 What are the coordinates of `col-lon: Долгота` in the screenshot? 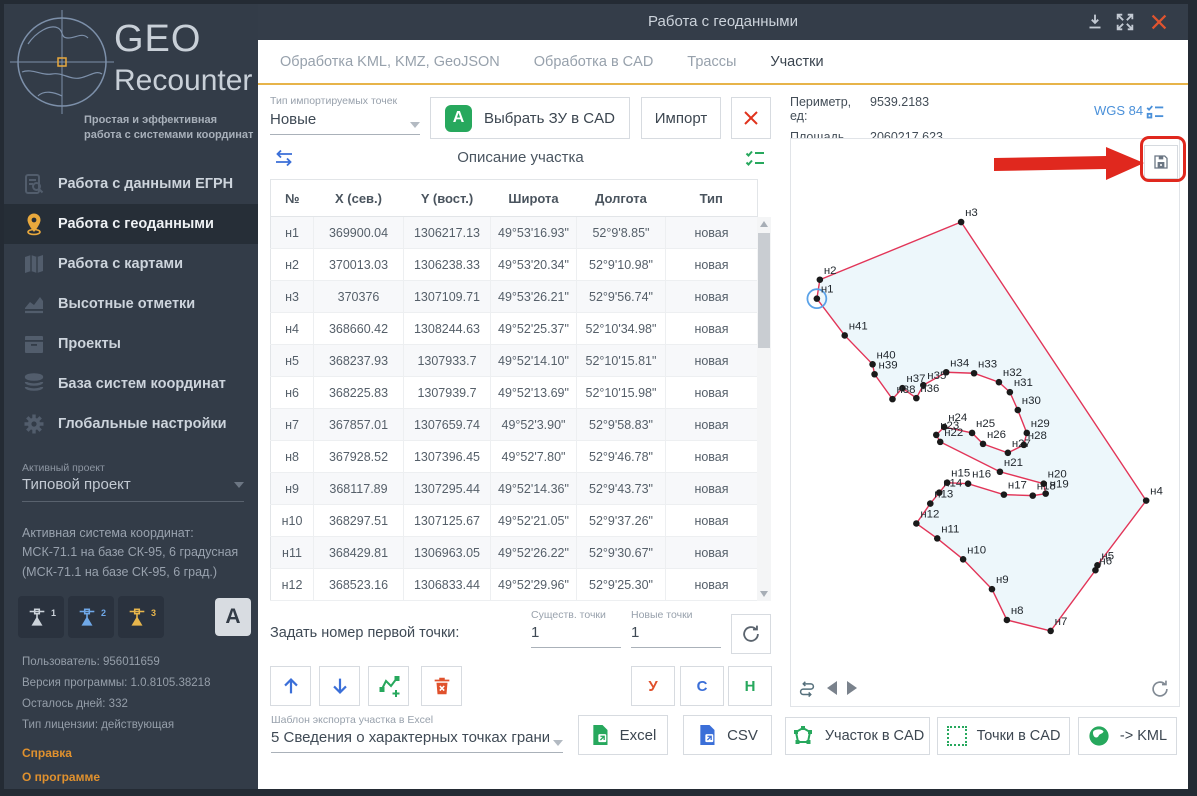 It's located at (621, 198).